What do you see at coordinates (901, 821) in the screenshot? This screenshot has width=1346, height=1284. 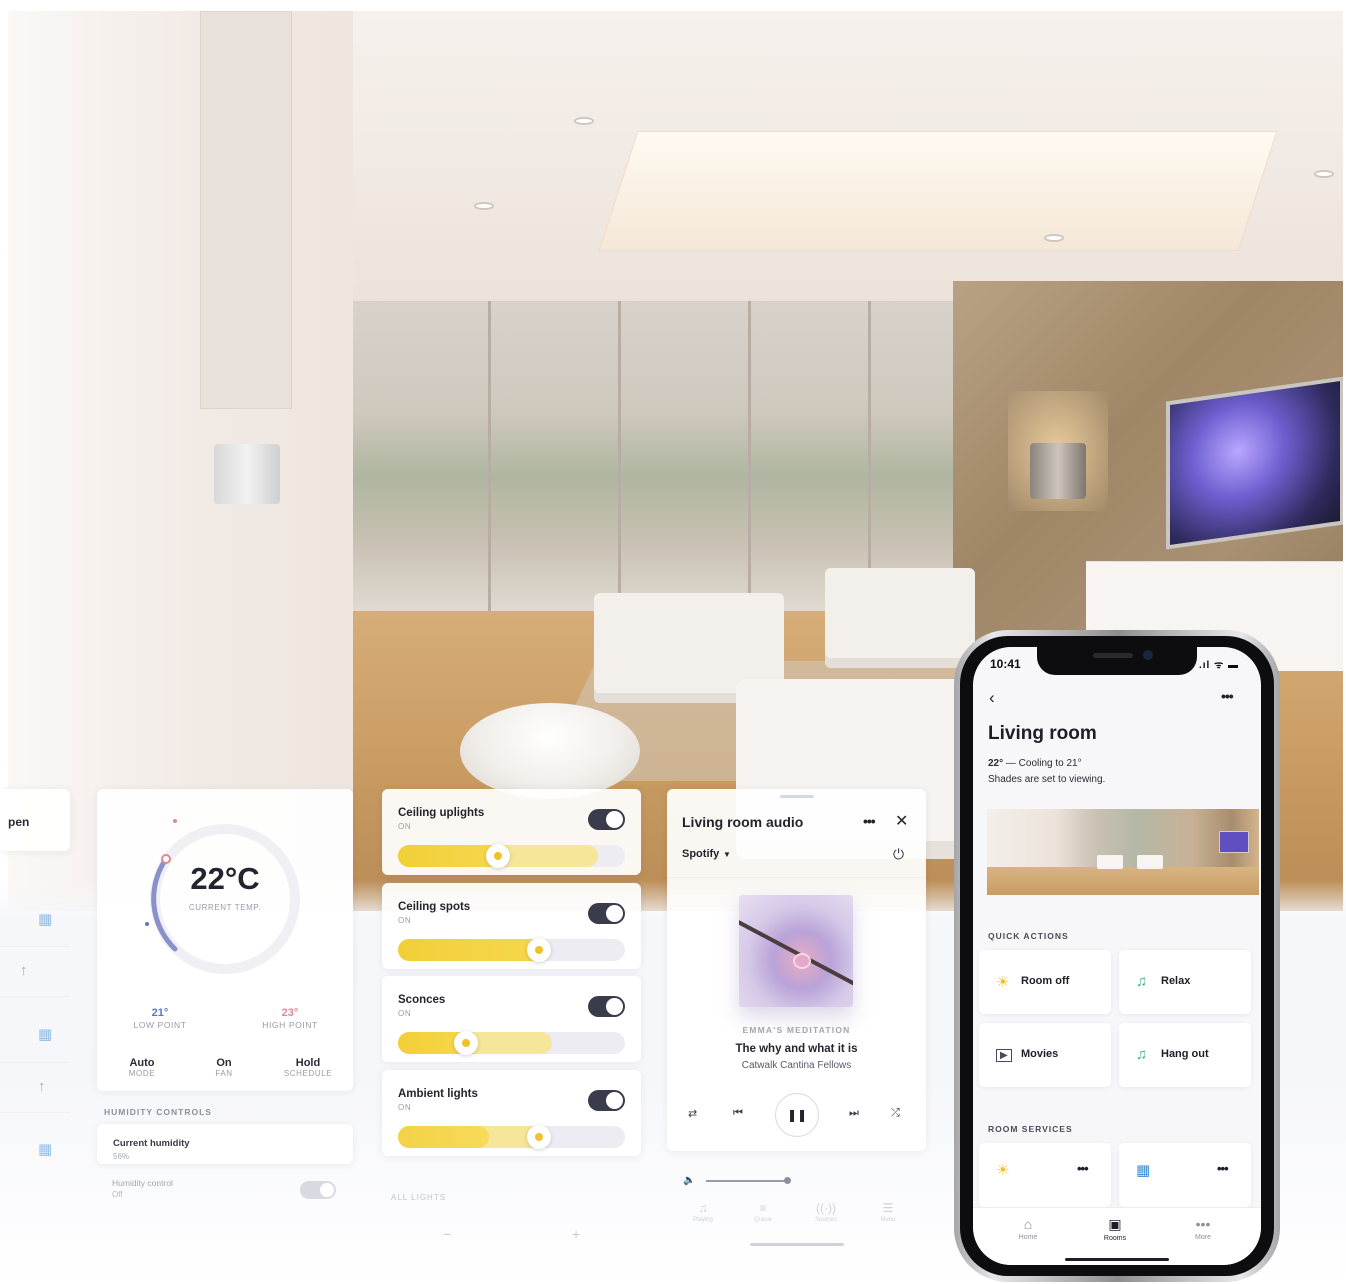 I see `close-button: ✕` at bounding box center [901, 821].